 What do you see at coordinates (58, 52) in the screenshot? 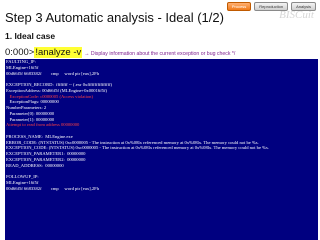
I see `analyze-command: !analyze -v` at bounding box center [58, 52].